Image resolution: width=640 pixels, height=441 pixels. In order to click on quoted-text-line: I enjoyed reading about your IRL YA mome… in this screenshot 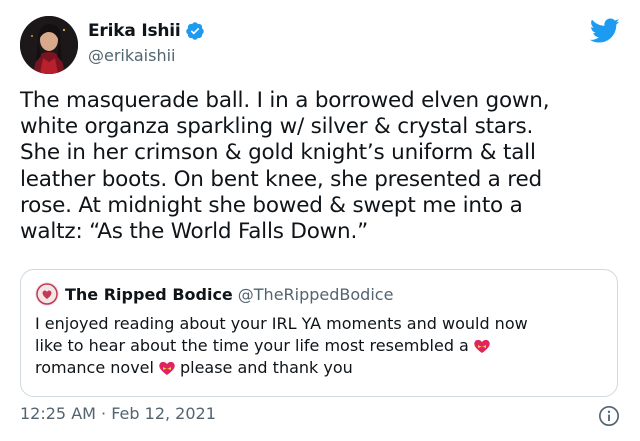, I will do `click(281, 323)`.